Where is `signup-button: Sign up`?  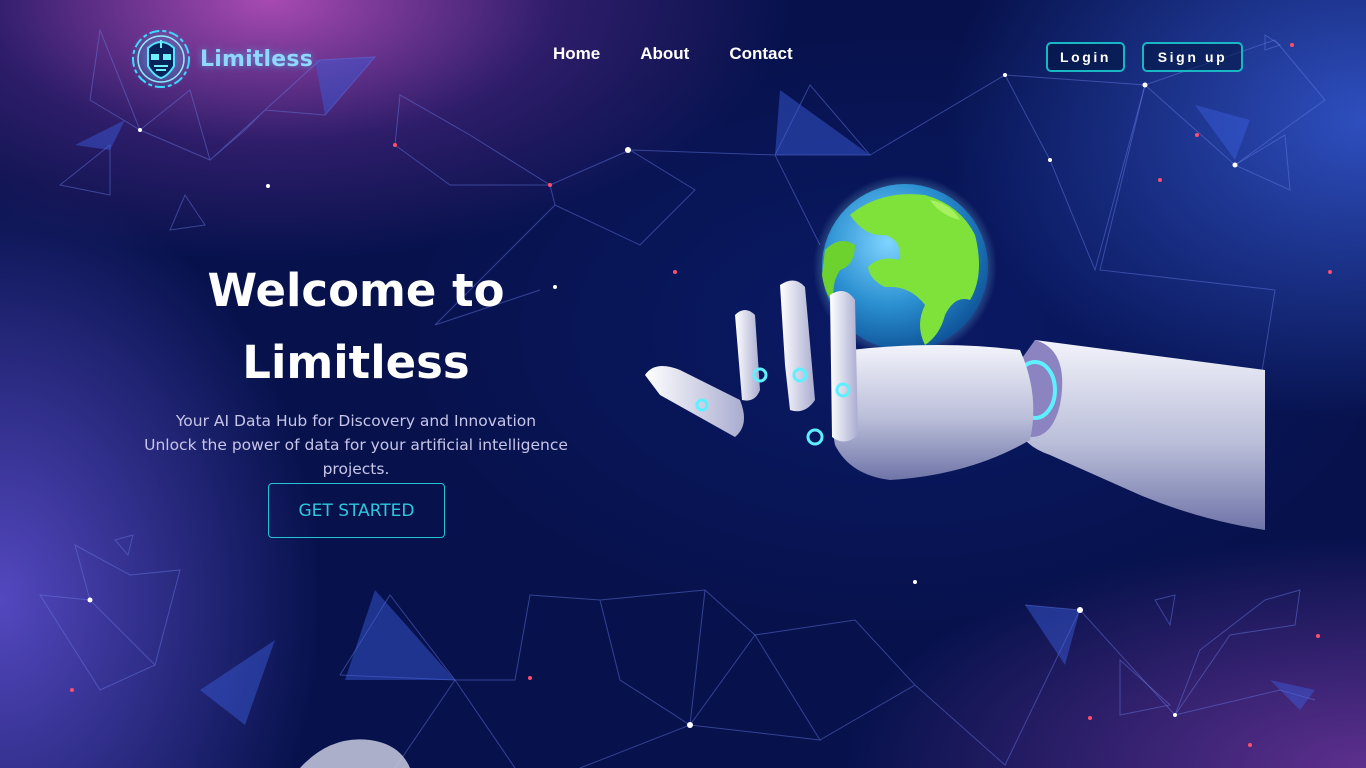
signup-button: Sign up is located at coordinates (1192, 57).